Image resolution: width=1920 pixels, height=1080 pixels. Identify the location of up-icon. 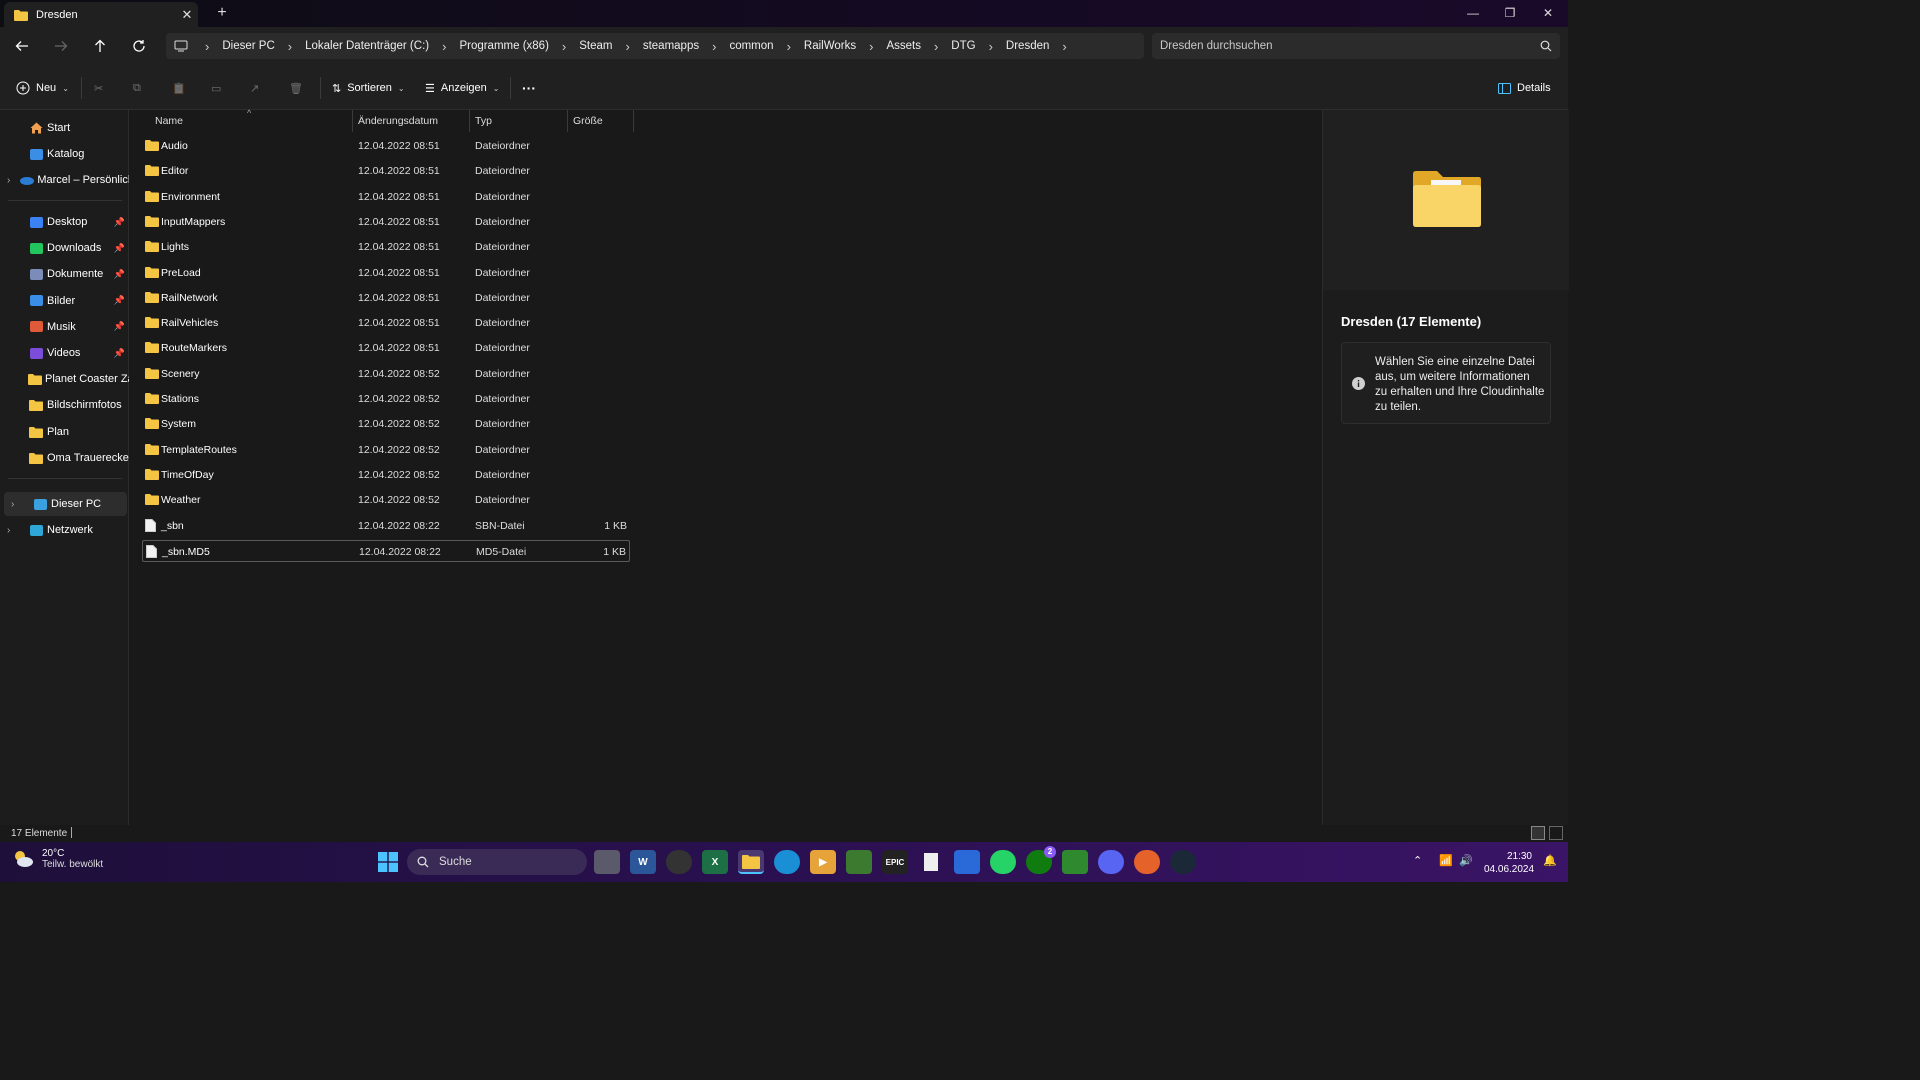
(100, 46).